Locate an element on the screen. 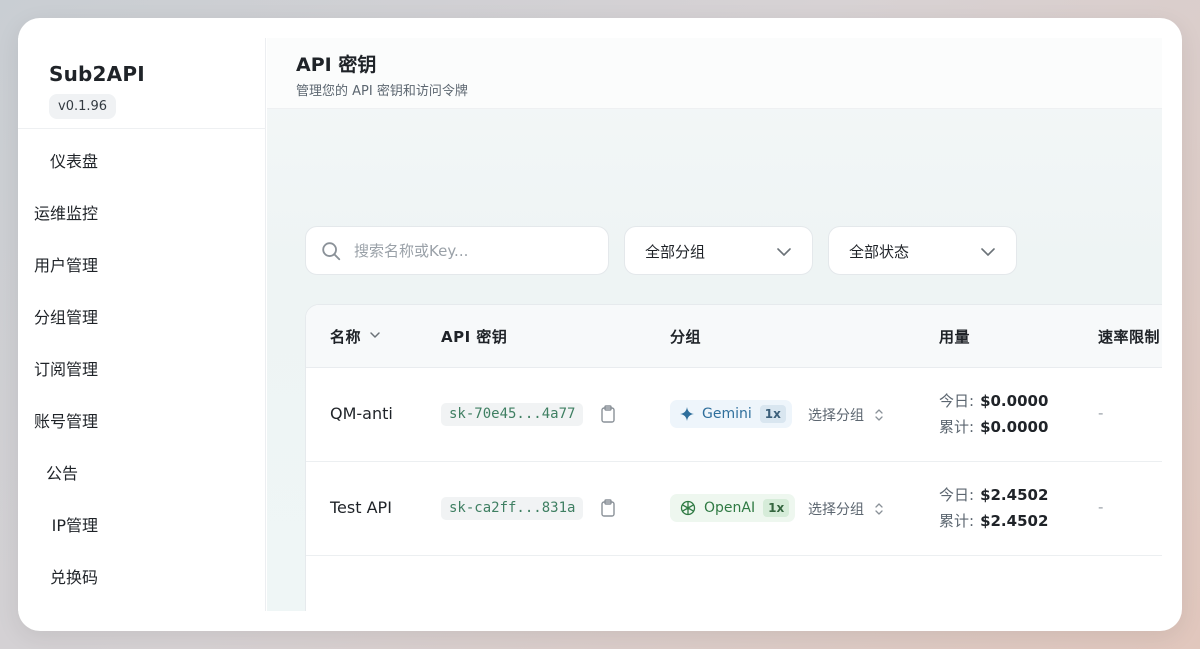  usage-total: $2.4502 is located at coordinates (1014, 521).